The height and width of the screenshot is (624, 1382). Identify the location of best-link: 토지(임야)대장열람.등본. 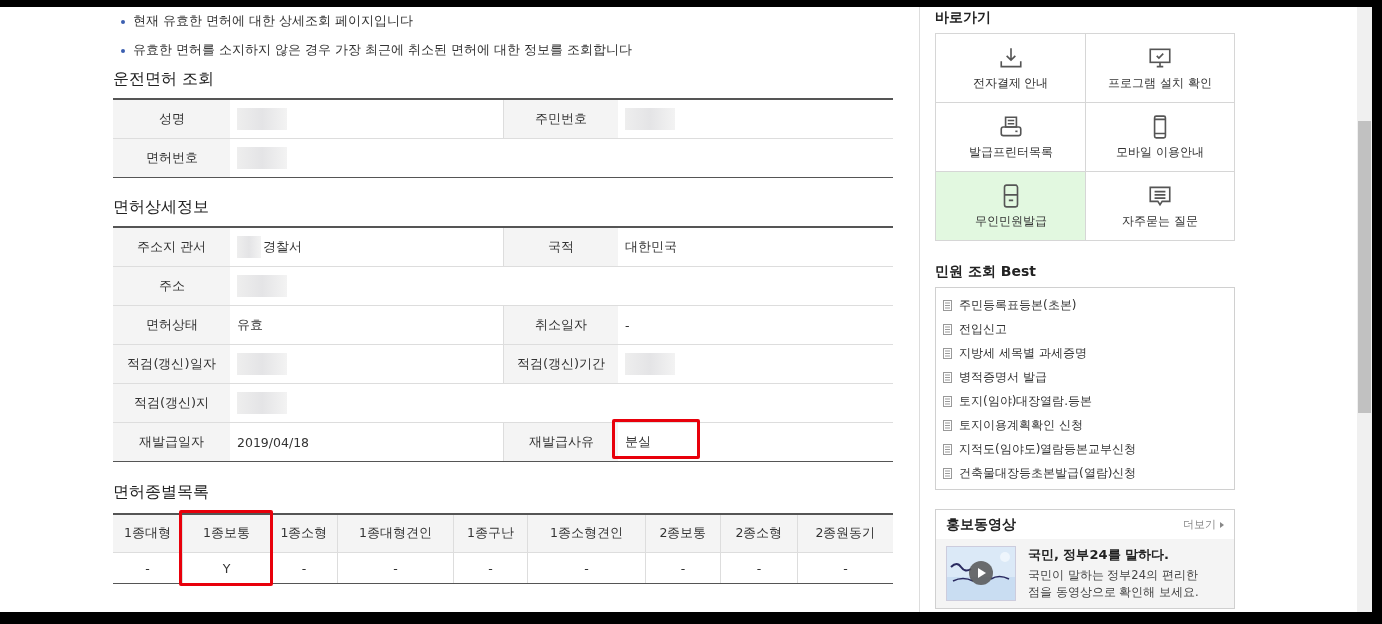
(1088, 401).